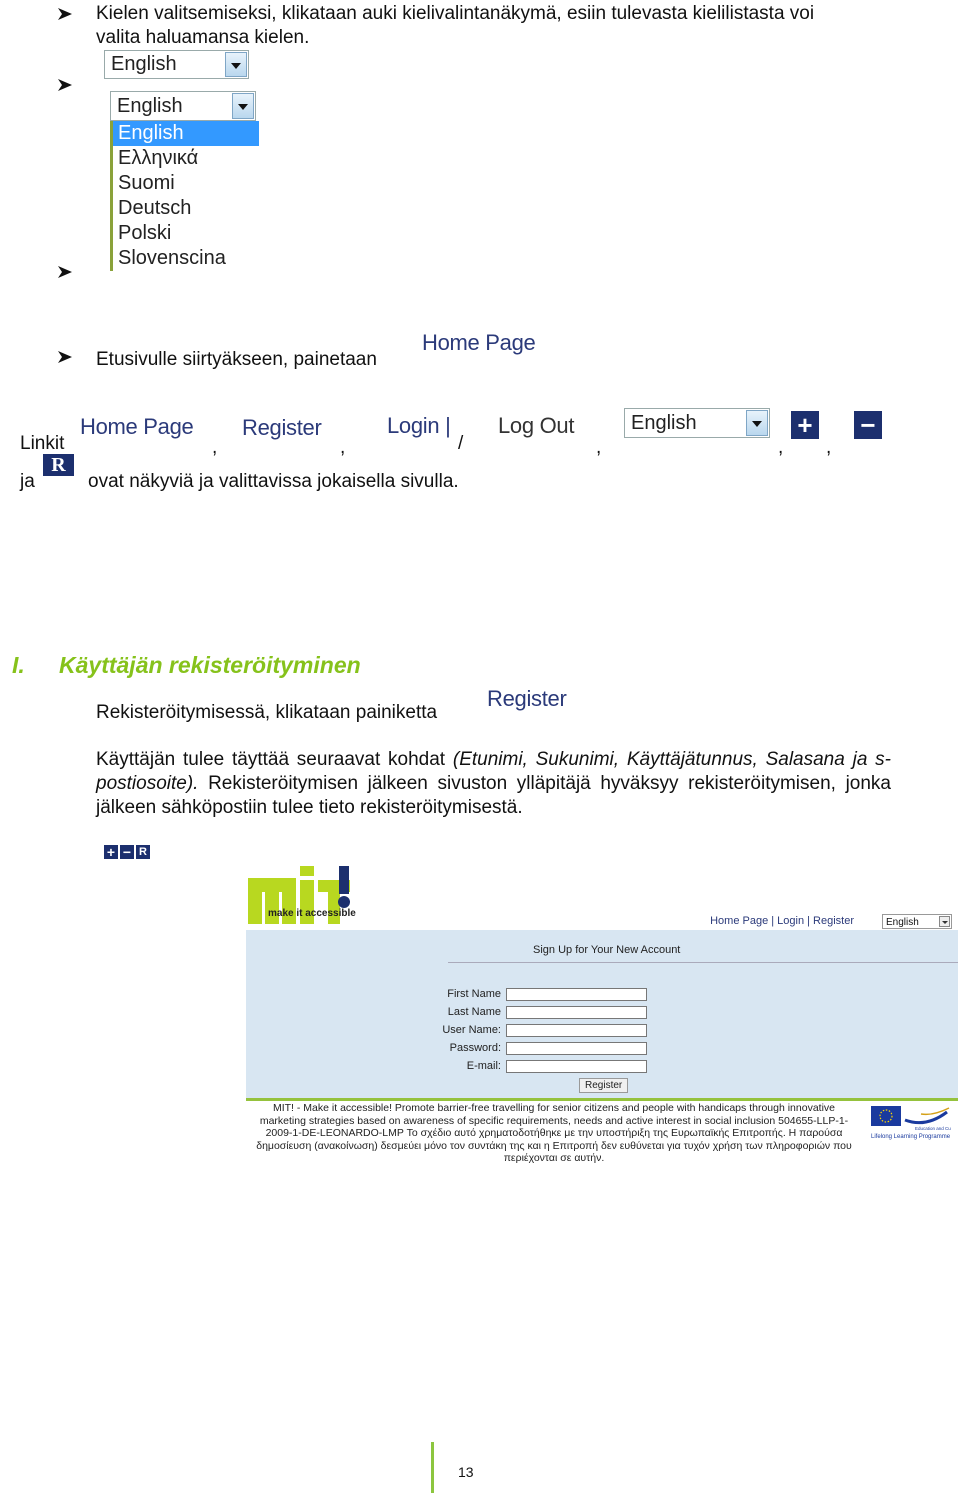 The height and width of the screenshot is (1495, 960). What do you see at coordinates (302, 895) in the screenshot?
I see `mit-logo: make it accessible` at bounding box center [302, 895].